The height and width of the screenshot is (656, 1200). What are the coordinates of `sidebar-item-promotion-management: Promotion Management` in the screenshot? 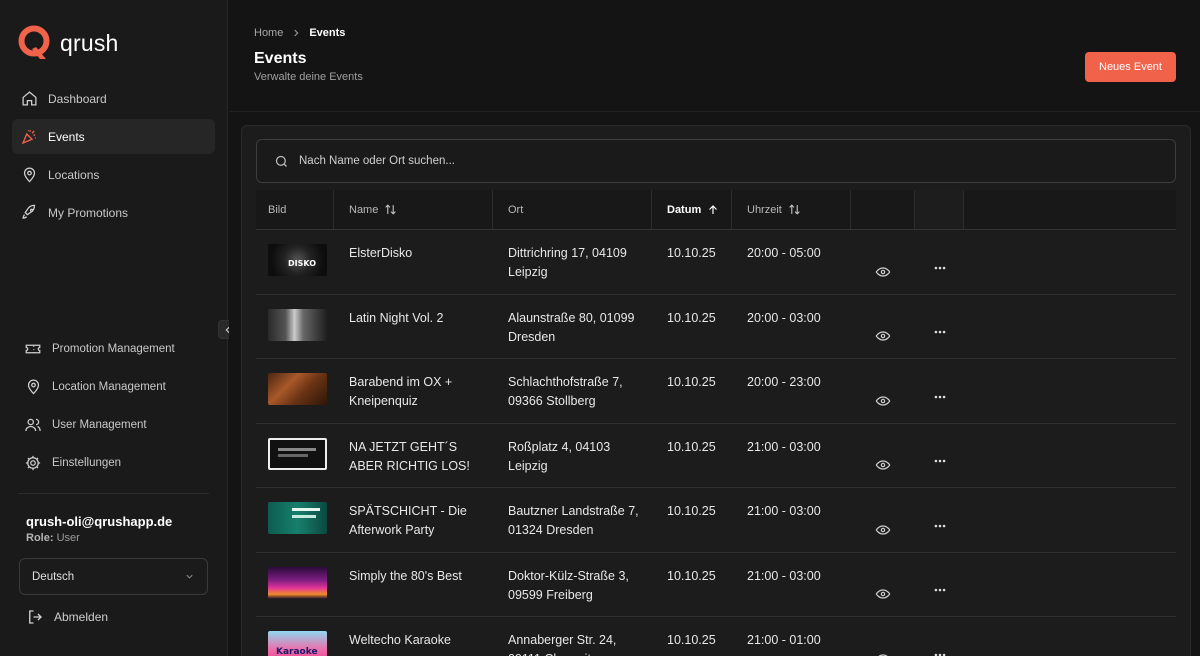 It's located at (116, 348).